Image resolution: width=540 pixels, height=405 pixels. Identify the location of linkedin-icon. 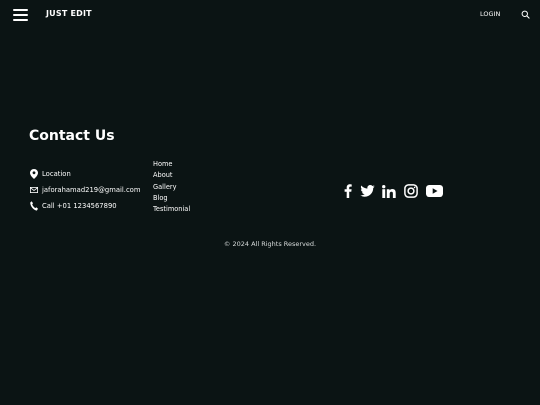
(388, 191).